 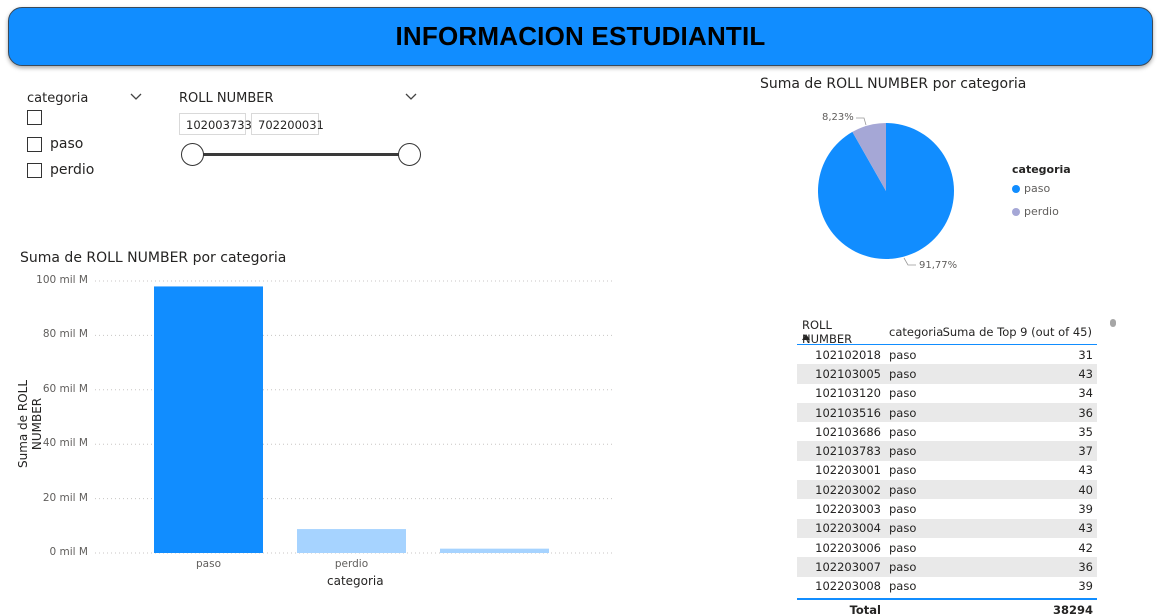 What do you see at coordinates (947, 451) in the screenshot?
I see `table-row: 102103783 paso 37` at bounding box center [947, 451].